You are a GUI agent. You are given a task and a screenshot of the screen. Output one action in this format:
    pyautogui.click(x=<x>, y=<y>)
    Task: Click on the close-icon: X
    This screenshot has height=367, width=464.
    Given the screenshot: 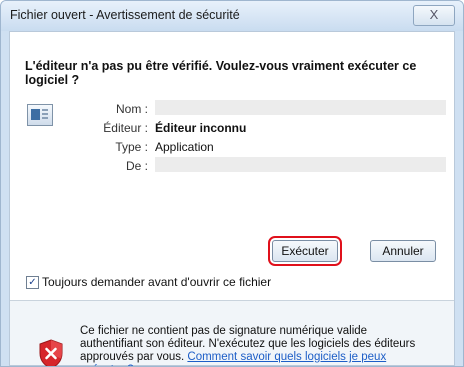 What is the action you would take?
    pyautogui.click(x=434, y=14)
    